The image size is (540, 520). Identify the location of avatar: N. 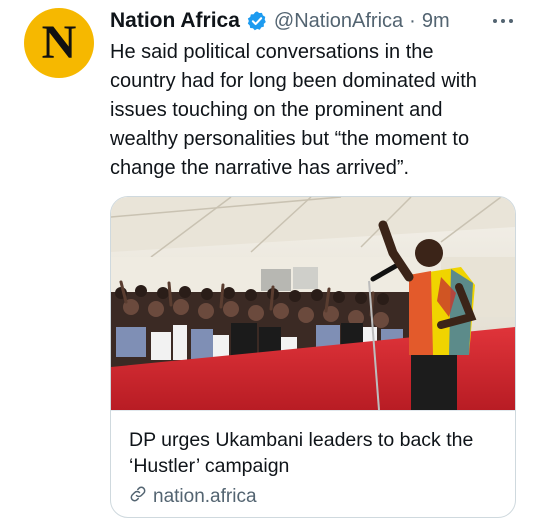
(59, 43).